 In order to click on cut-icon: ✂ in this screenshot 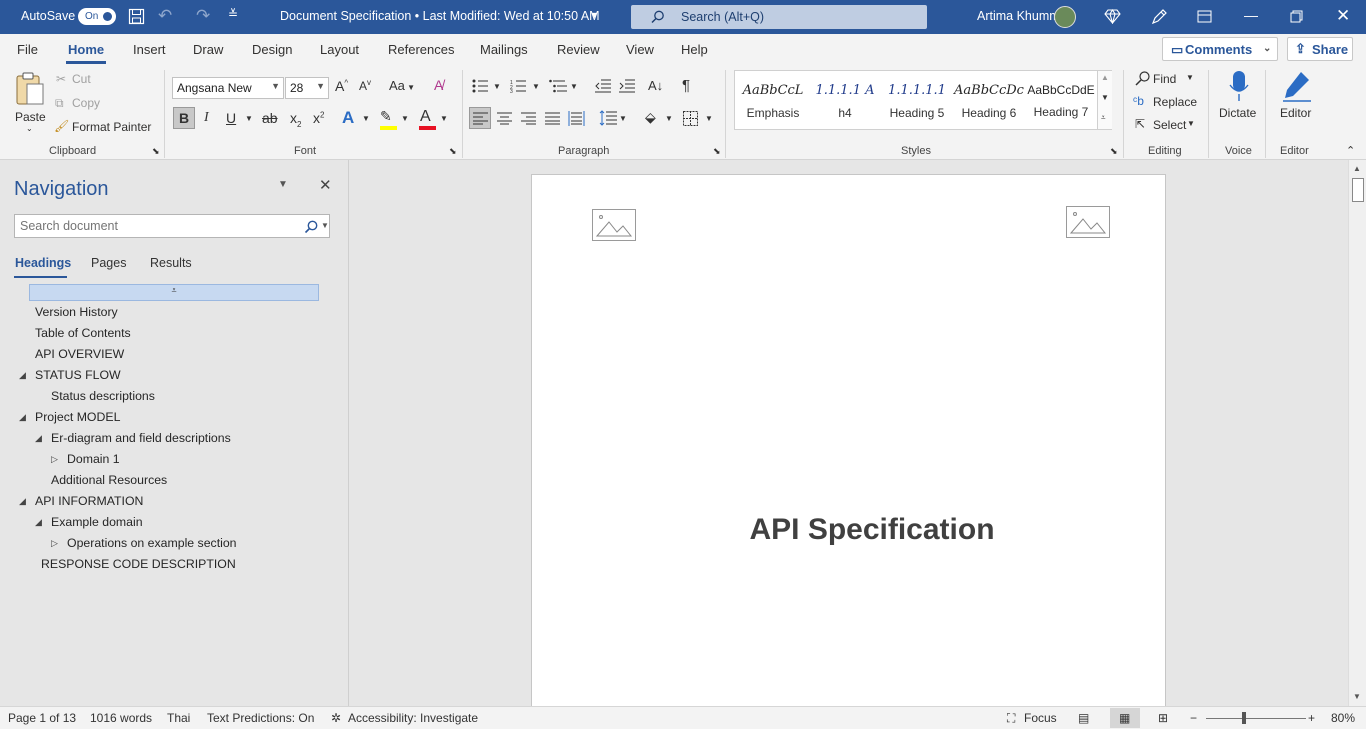, I will do `click(61, 79)`.